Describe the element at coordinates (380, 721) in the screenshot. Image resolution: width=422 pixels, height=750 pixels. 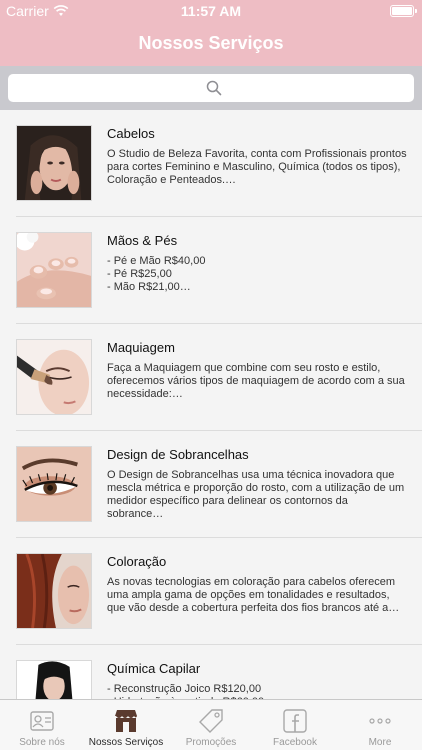
I see `more-icon` at that location.